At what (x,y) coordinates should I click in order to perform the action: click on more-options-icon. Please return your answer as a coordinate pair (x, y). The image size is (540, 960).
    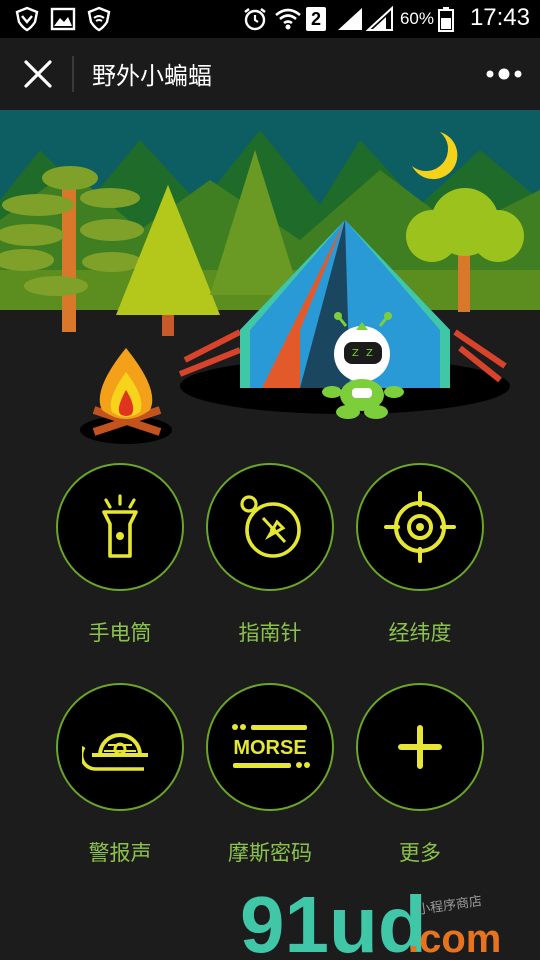
    Looking at the image, I should click on (504, 74).